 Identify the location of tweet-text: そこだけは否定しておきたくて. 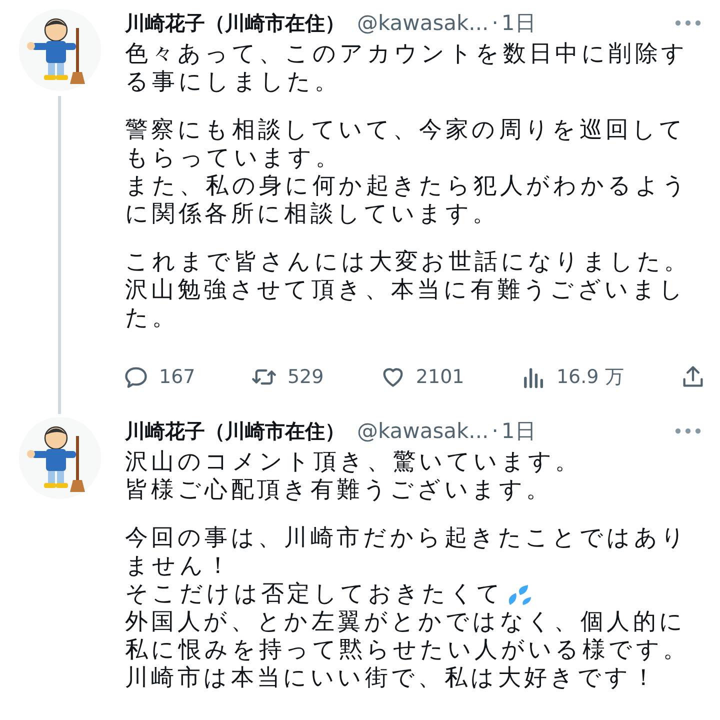
(314, 594).